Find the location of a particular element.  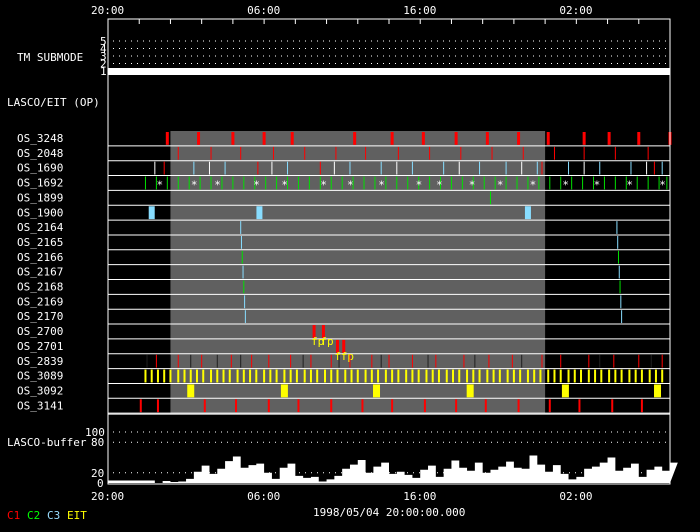

row-label: OS_3089 is located at coordinates (40, 376).